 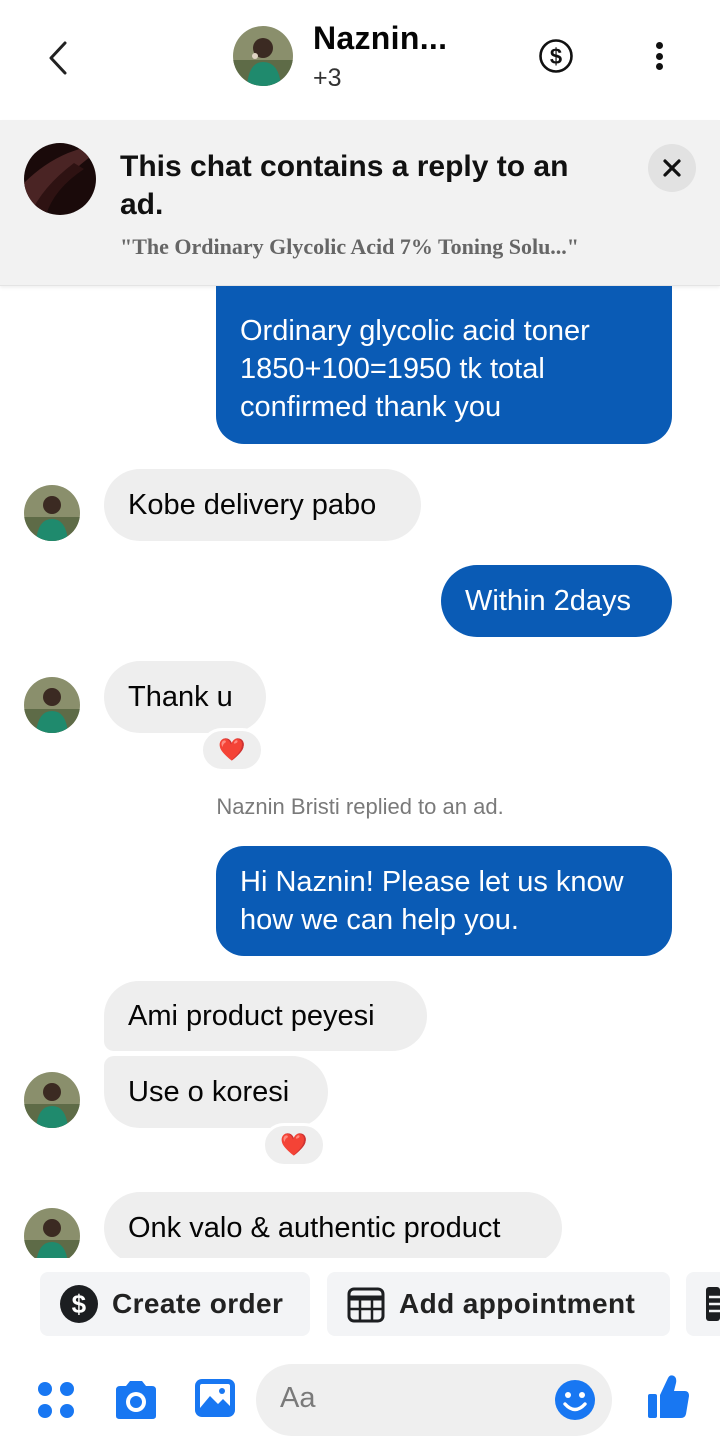 I want to click on message-text: Thank u, so click(x=180, y=697).